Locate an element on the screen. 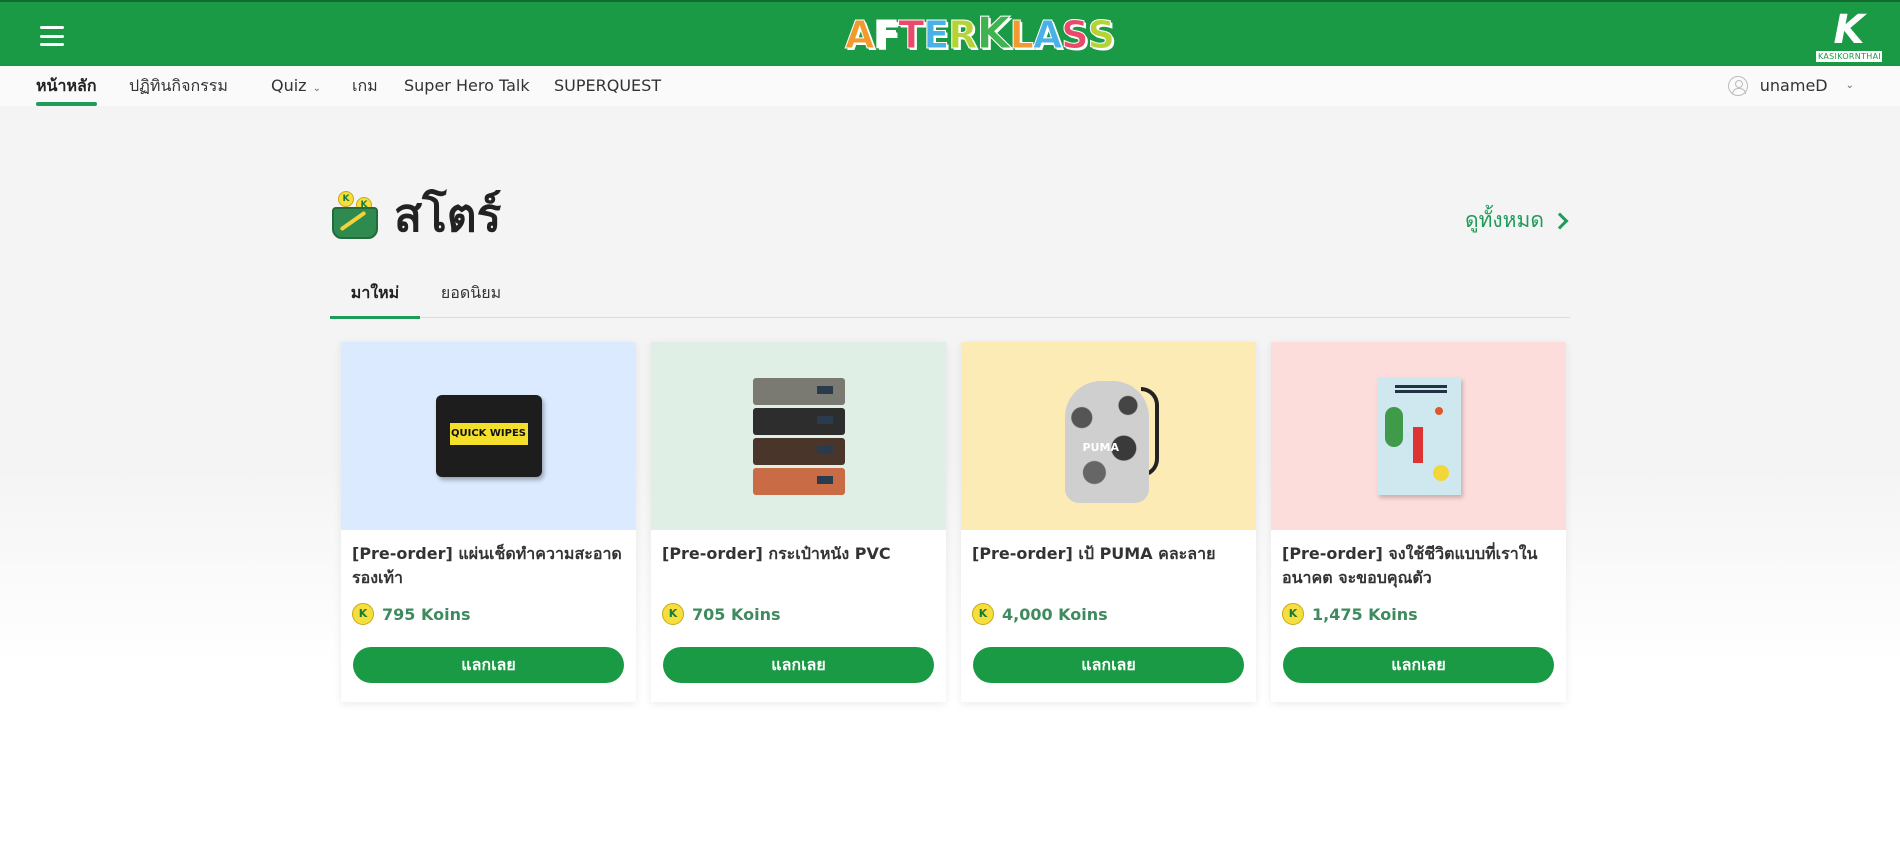 This screenshot has height=855, width=1900. product-image: PUMA is located at coordinates (1108, 436).